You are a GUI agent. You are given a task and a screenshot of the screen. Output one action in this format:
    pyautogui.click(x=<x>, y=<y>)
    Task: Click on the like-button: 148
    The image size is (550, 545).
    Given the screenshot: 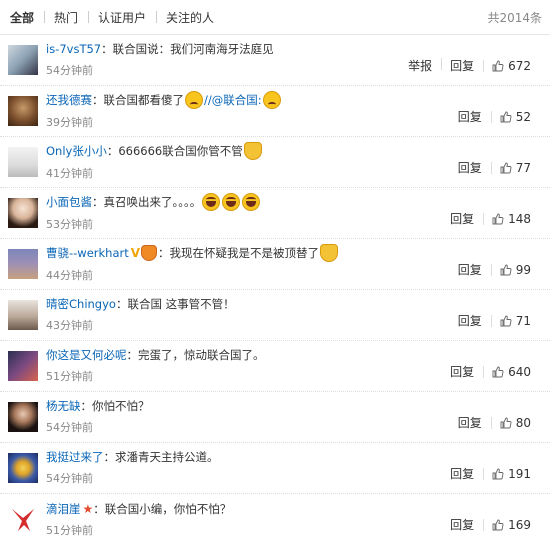 What is the action you would take?
    pyautogui.click(x=511, y=219)
    